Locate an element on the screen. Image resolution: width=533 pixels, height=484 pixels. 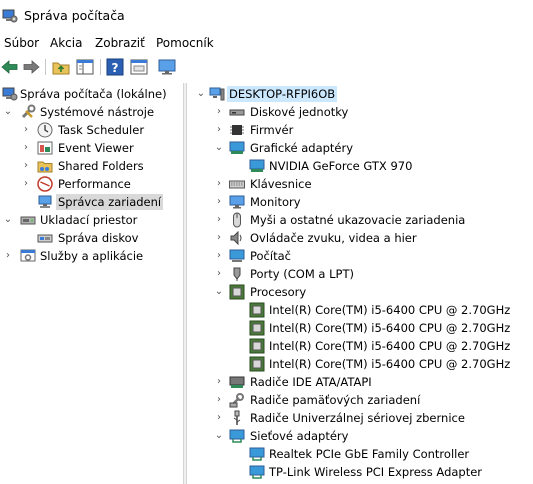
tree-node-shared-folders: › Shared Folders is located at coordinates (91, 166).